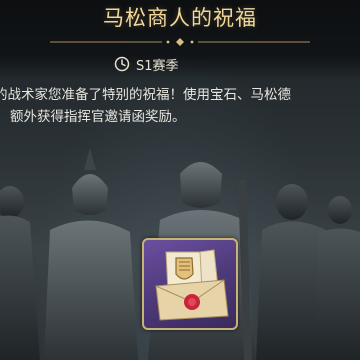 This screenshot has height=360, width=360. I want to click on far-right-soldier, so click(338, 278).